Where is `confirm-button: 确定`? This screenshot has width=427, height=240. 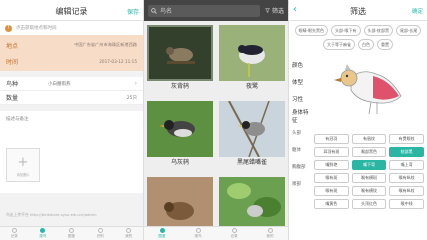 confirm-button: 确定 is located at coordinates (417, 11).